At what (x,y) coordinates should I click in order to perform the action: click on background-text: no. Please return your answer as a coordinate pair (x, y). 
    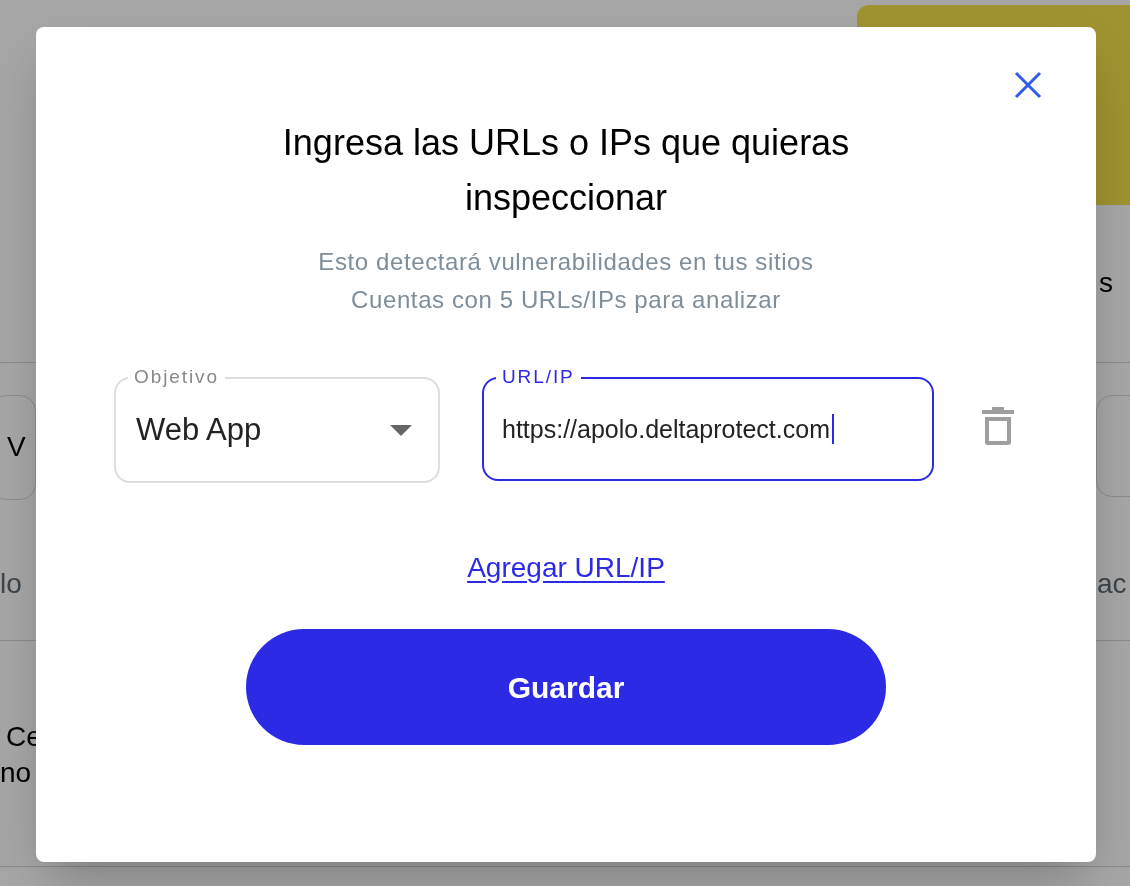
    Looking at the image, I should click on (16, 773).